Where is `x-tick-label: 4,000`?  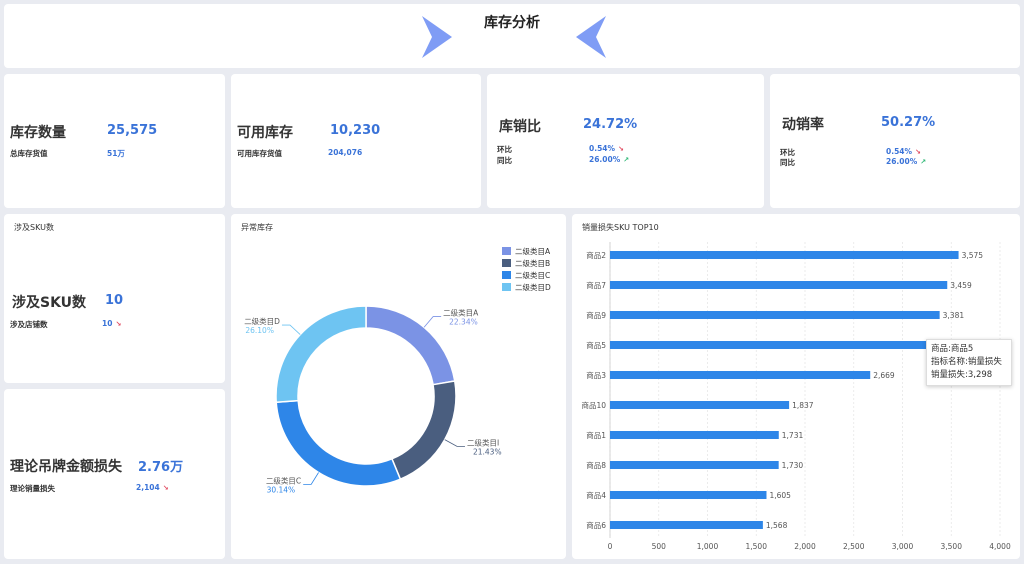 x-tick-label: 4,000 is located at coordinates (1000, 546).